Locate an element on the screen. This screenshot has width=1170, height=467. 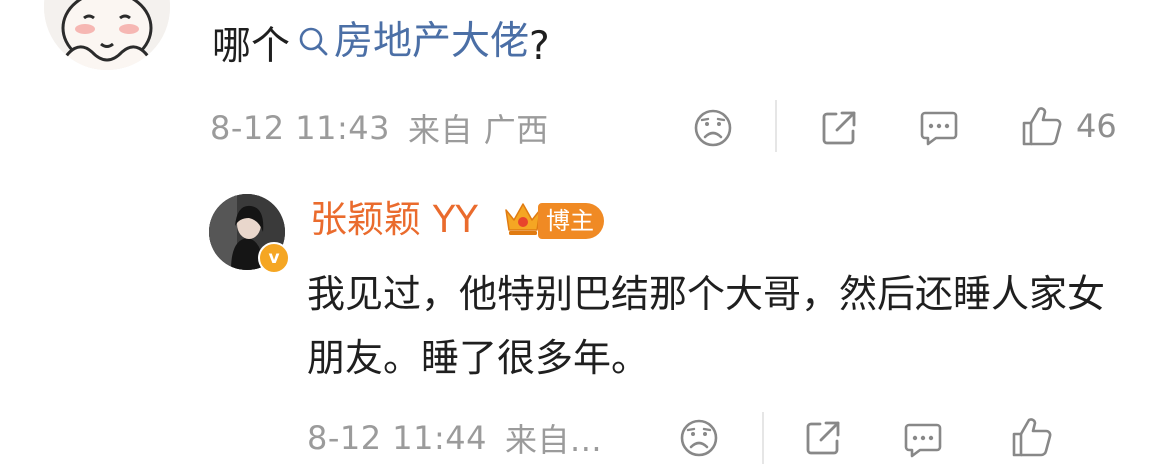
comment-meta: 8-12 11:43 来自 广西 is located at coordinates (379, 128).